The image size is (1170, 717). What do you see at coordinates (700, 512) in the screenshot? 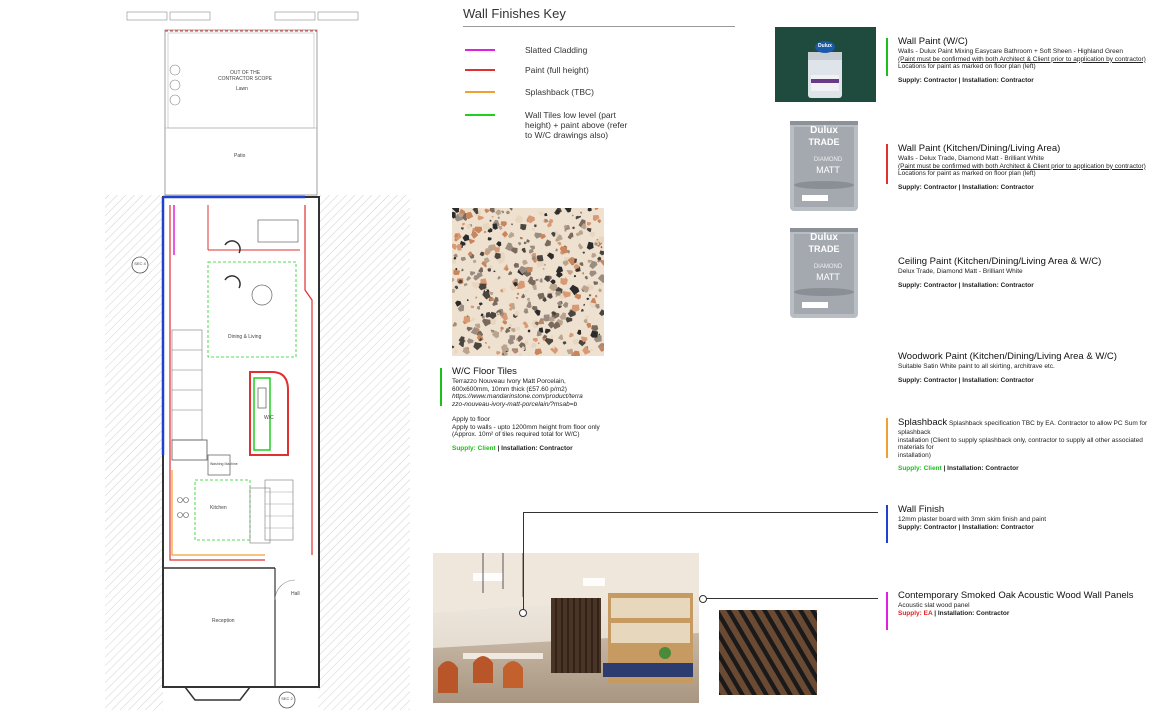
I see `leader-line-wall-finish-h` at bounding box center [700, 512].